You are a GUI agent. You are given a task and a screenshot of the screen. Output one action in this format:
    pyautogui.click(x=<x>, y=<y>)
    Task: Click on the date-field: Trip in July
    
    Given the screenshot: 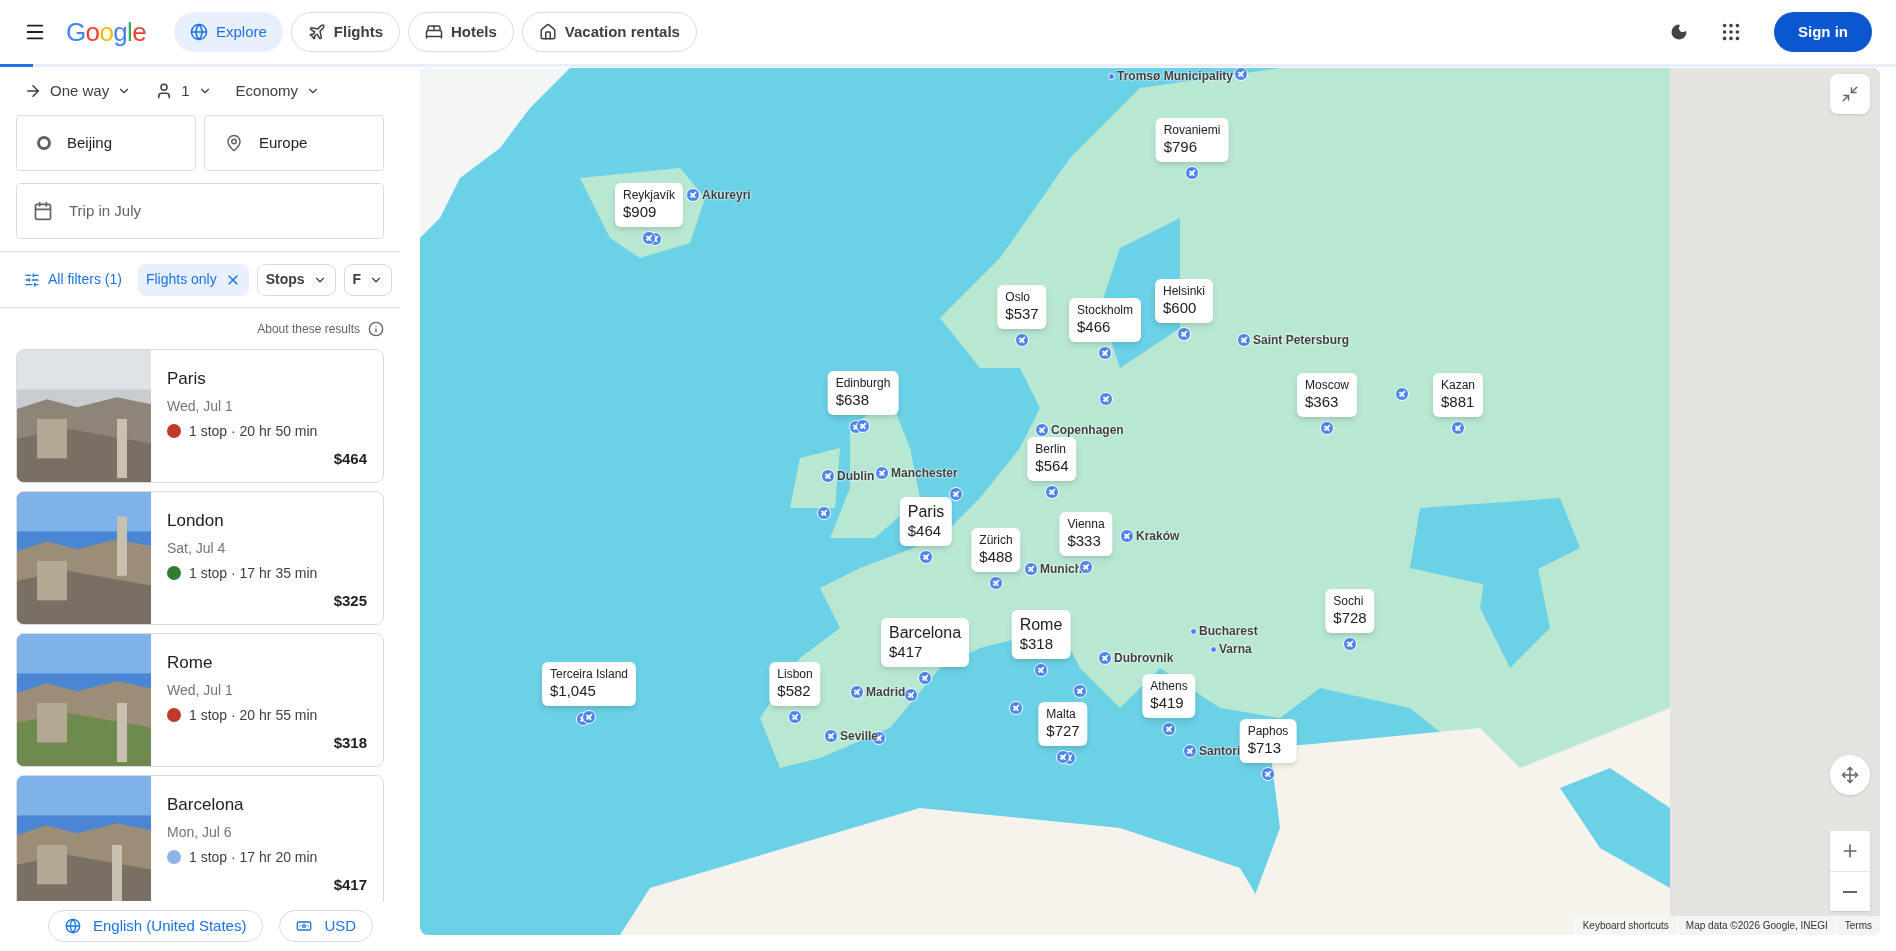 What is the action you would take?
    pyautogui.click(x=200, y=211)
    